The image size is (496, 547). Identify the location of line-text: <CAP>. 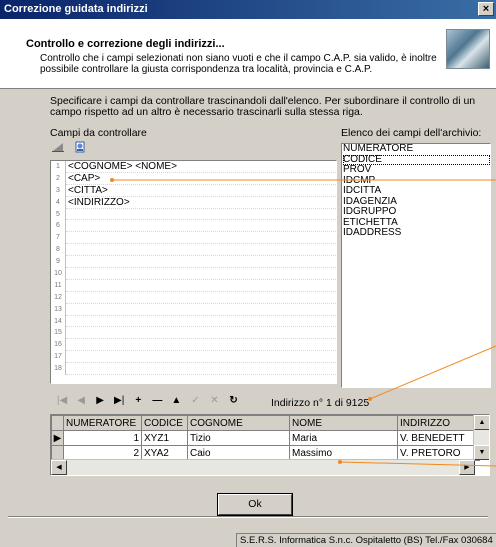
(84, 178).